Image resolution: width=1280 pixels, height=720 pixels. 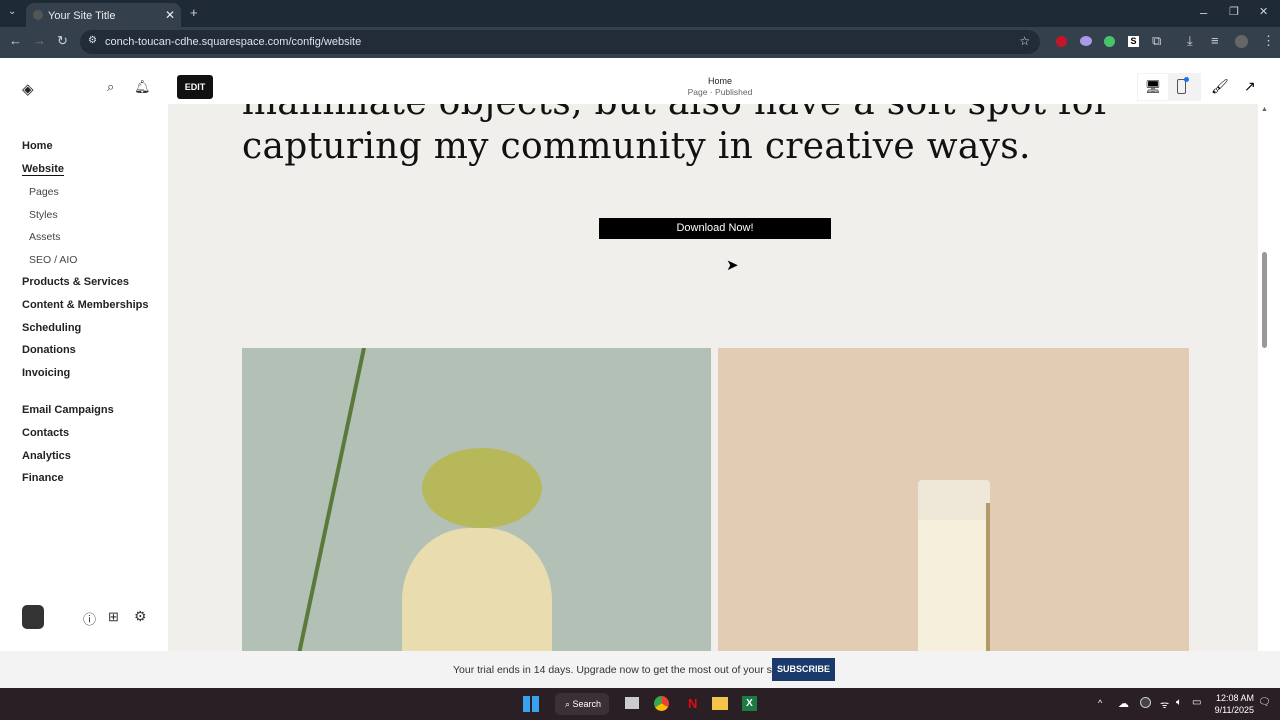 What do you see at coordinates (640, 13) in the screenshot?
I see `browser-tab-bar: ⌄ Your Site Title ✕ + – ❐ ✕` at bounding box center [640, 13].